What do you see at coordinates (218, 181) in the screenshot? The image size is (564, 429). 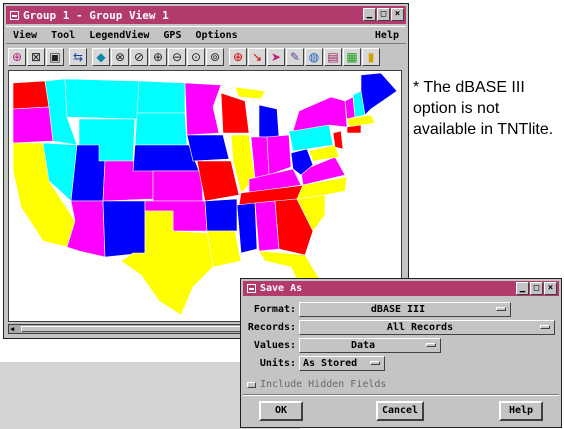 I see `state-missouri` at bounding box center [218, 181].